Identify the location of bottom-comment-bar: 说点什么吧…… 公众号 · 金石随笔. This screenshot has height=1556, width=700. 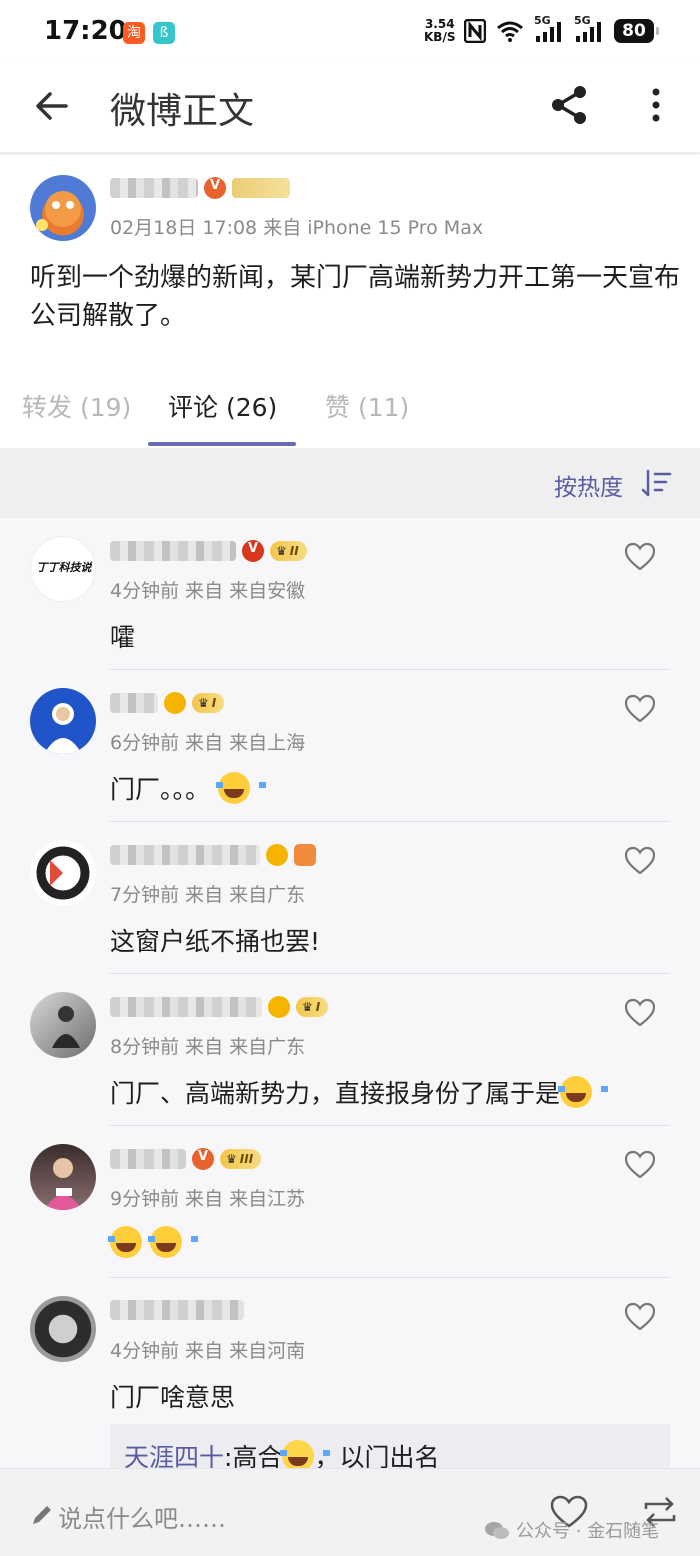
(350, 1512).